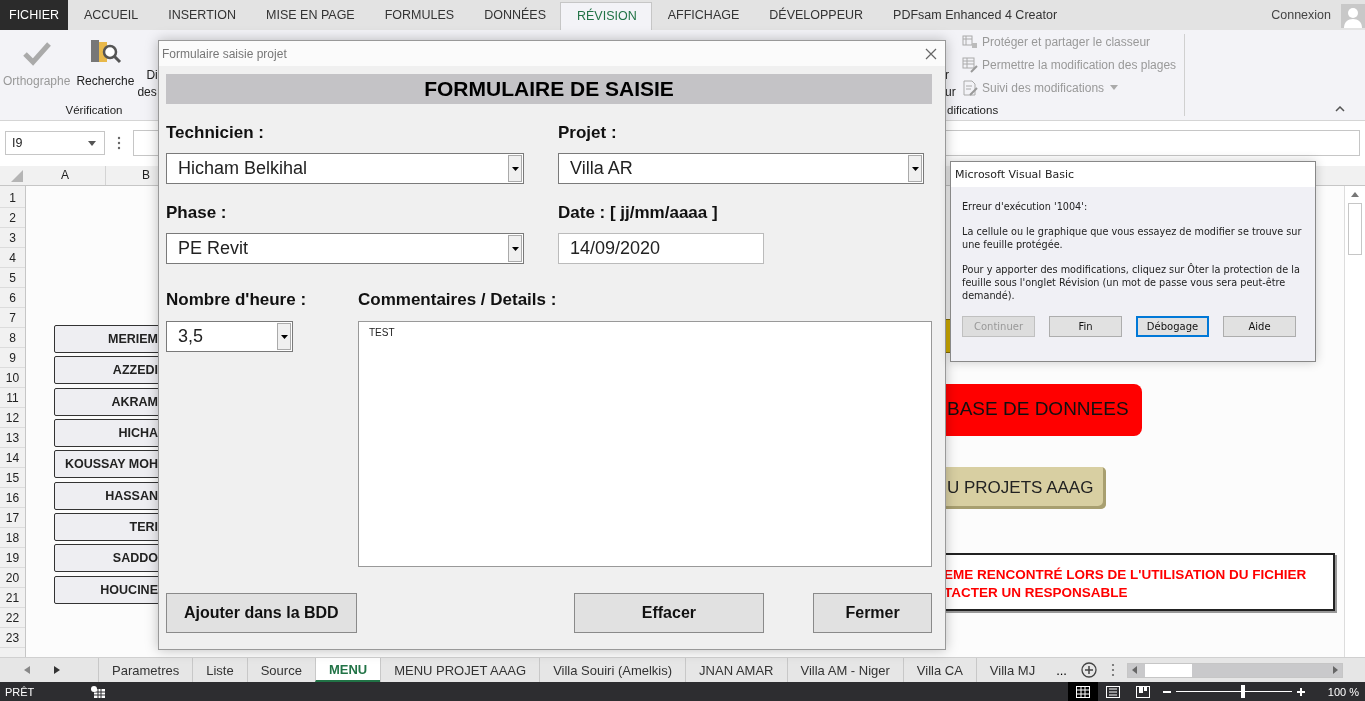  What do you see at coordinates (514, 15) in the screenshot?
I see `ribbon-tab: DONNÉES` at bounding box center [514, 15].